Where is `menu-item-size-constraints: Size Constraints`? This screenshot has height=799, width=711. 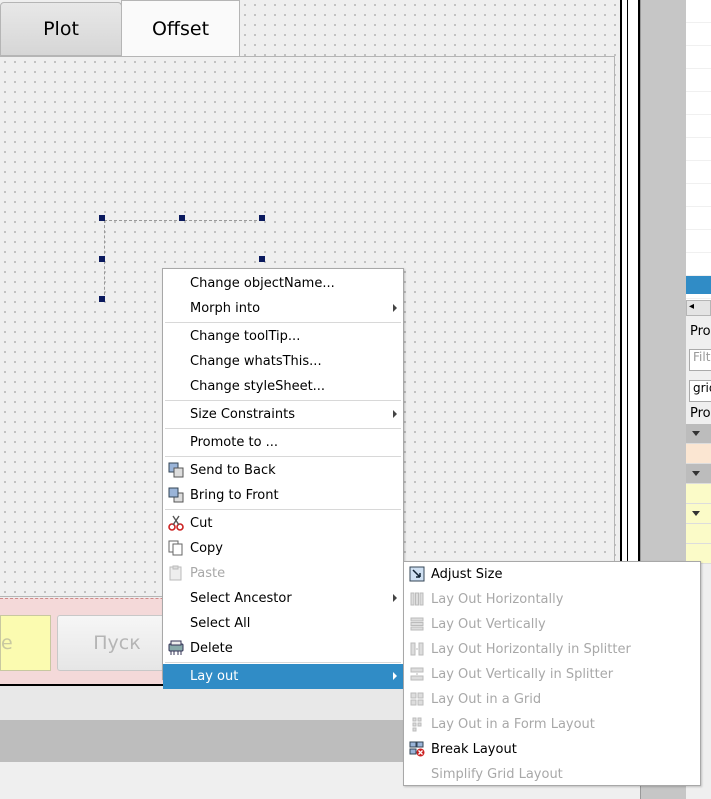 menu-item-size-constraints: Size Constraints is located at coordinates (283, 414).